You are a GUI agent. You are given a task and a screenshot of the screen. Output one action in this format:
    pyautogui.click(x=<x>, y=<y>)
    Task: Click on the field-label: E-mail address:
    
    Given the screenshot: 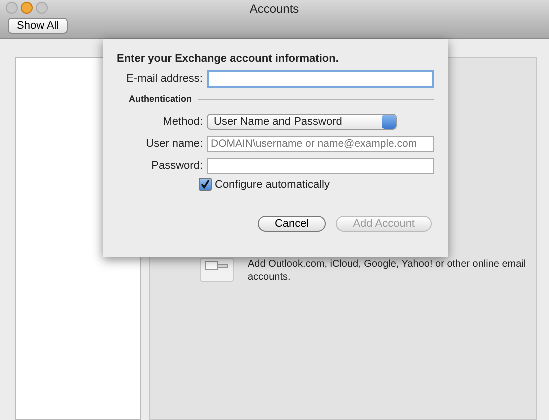 What is the action you would take?
    pyautogui.click(x=164, y=79)
    